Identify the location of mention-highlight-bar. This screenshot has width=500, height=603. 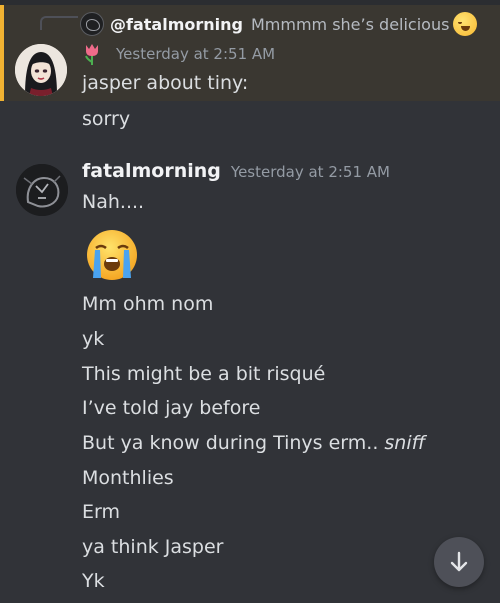
(2, 50).